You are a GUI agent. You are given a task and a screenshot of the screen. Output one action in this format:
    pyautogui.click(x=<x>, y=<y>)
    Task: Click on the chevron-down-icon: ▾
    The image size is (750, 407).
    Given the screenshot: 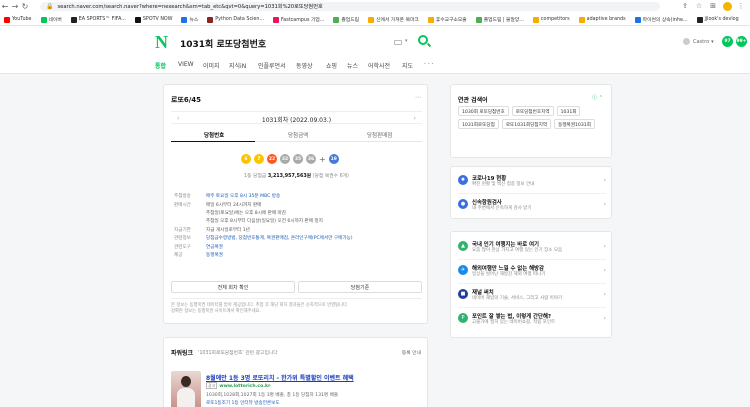 What is the action you would take?
    pyautogui.click(x=406, y=41)
    